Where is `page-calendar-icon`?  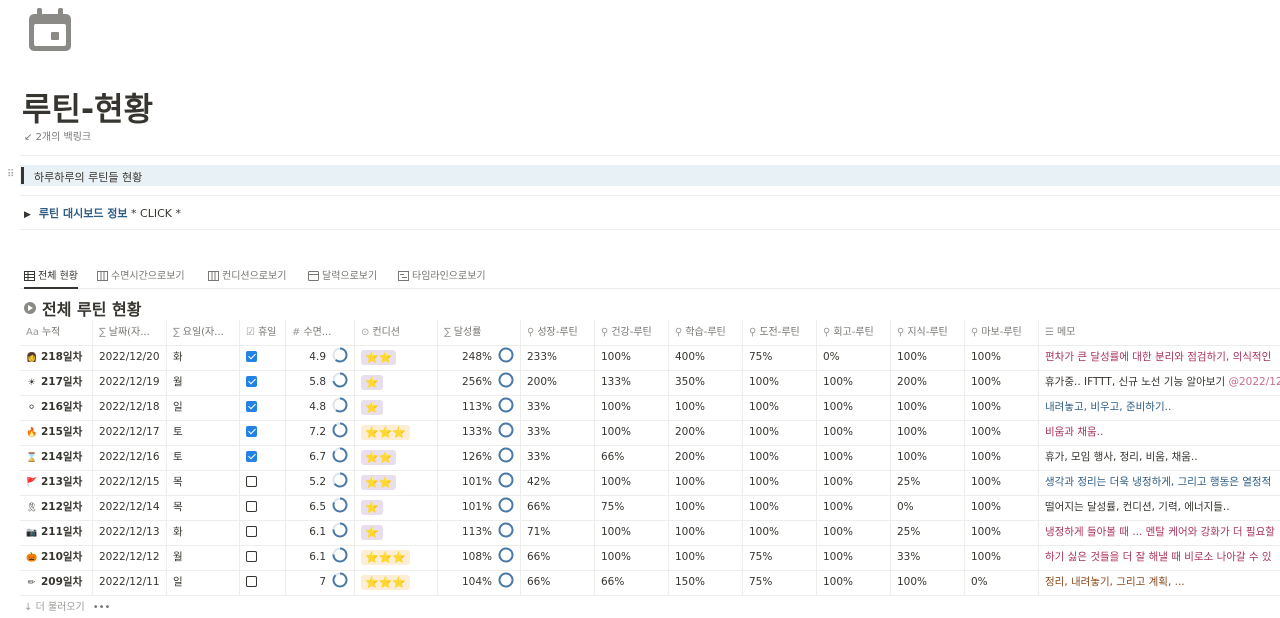 page-calendar-icon is located at coordinates (50, 30).